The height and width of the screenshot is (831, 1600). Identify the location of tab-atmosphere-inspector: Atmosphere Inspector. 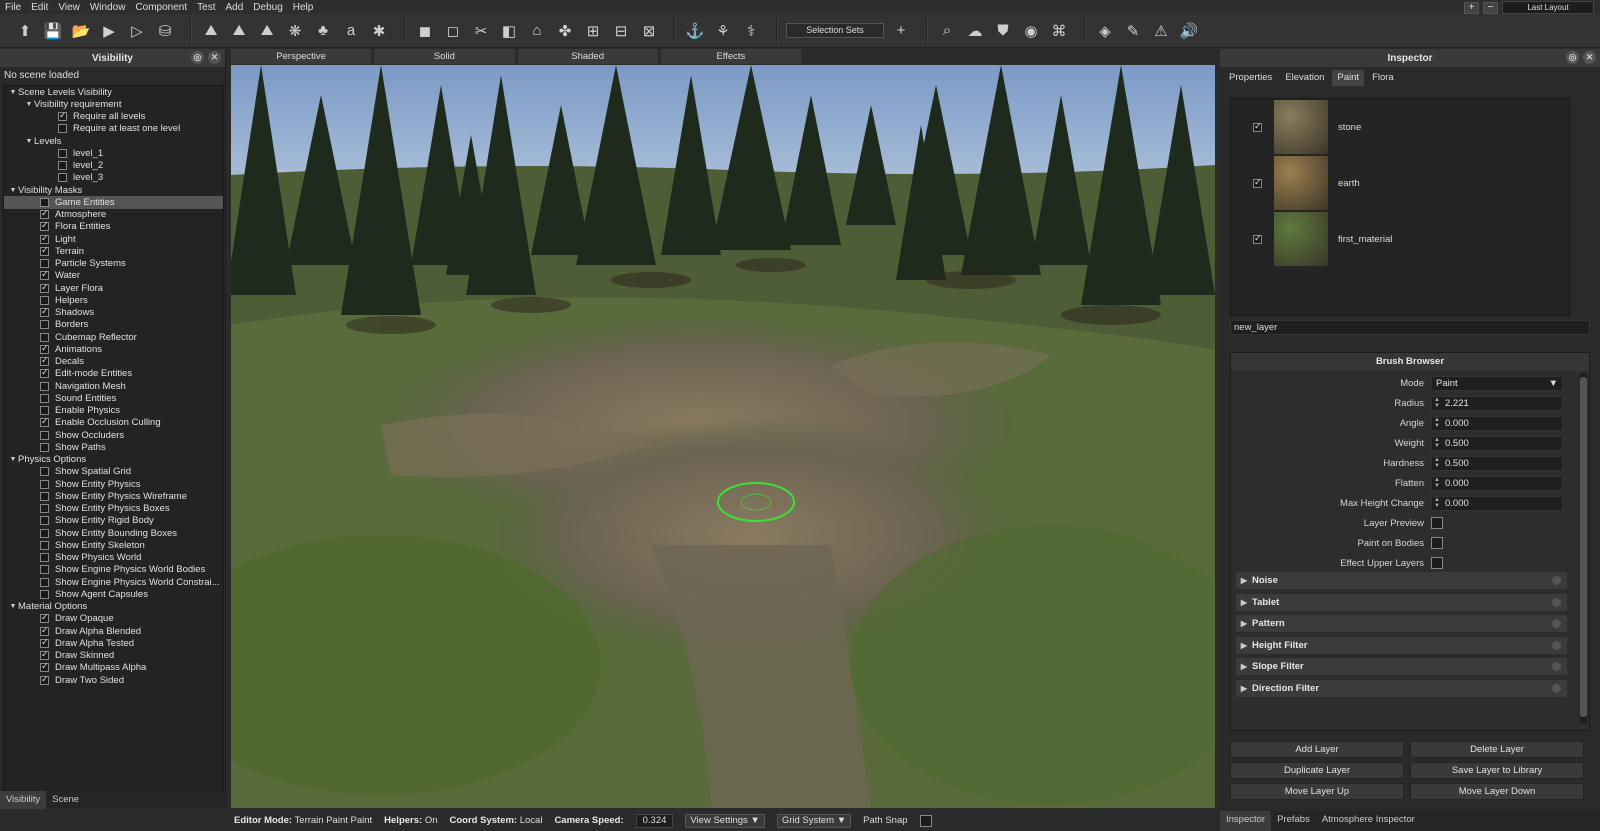
(1368, 821).